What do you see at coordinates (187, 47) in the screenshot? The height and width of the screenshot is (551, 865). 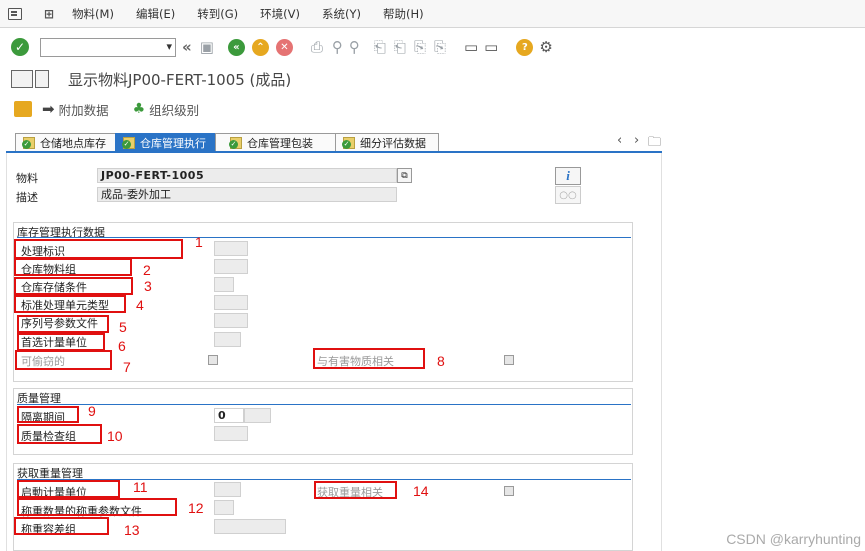 I see `collapse-command-icon: «` at bounding box center [187, 47].